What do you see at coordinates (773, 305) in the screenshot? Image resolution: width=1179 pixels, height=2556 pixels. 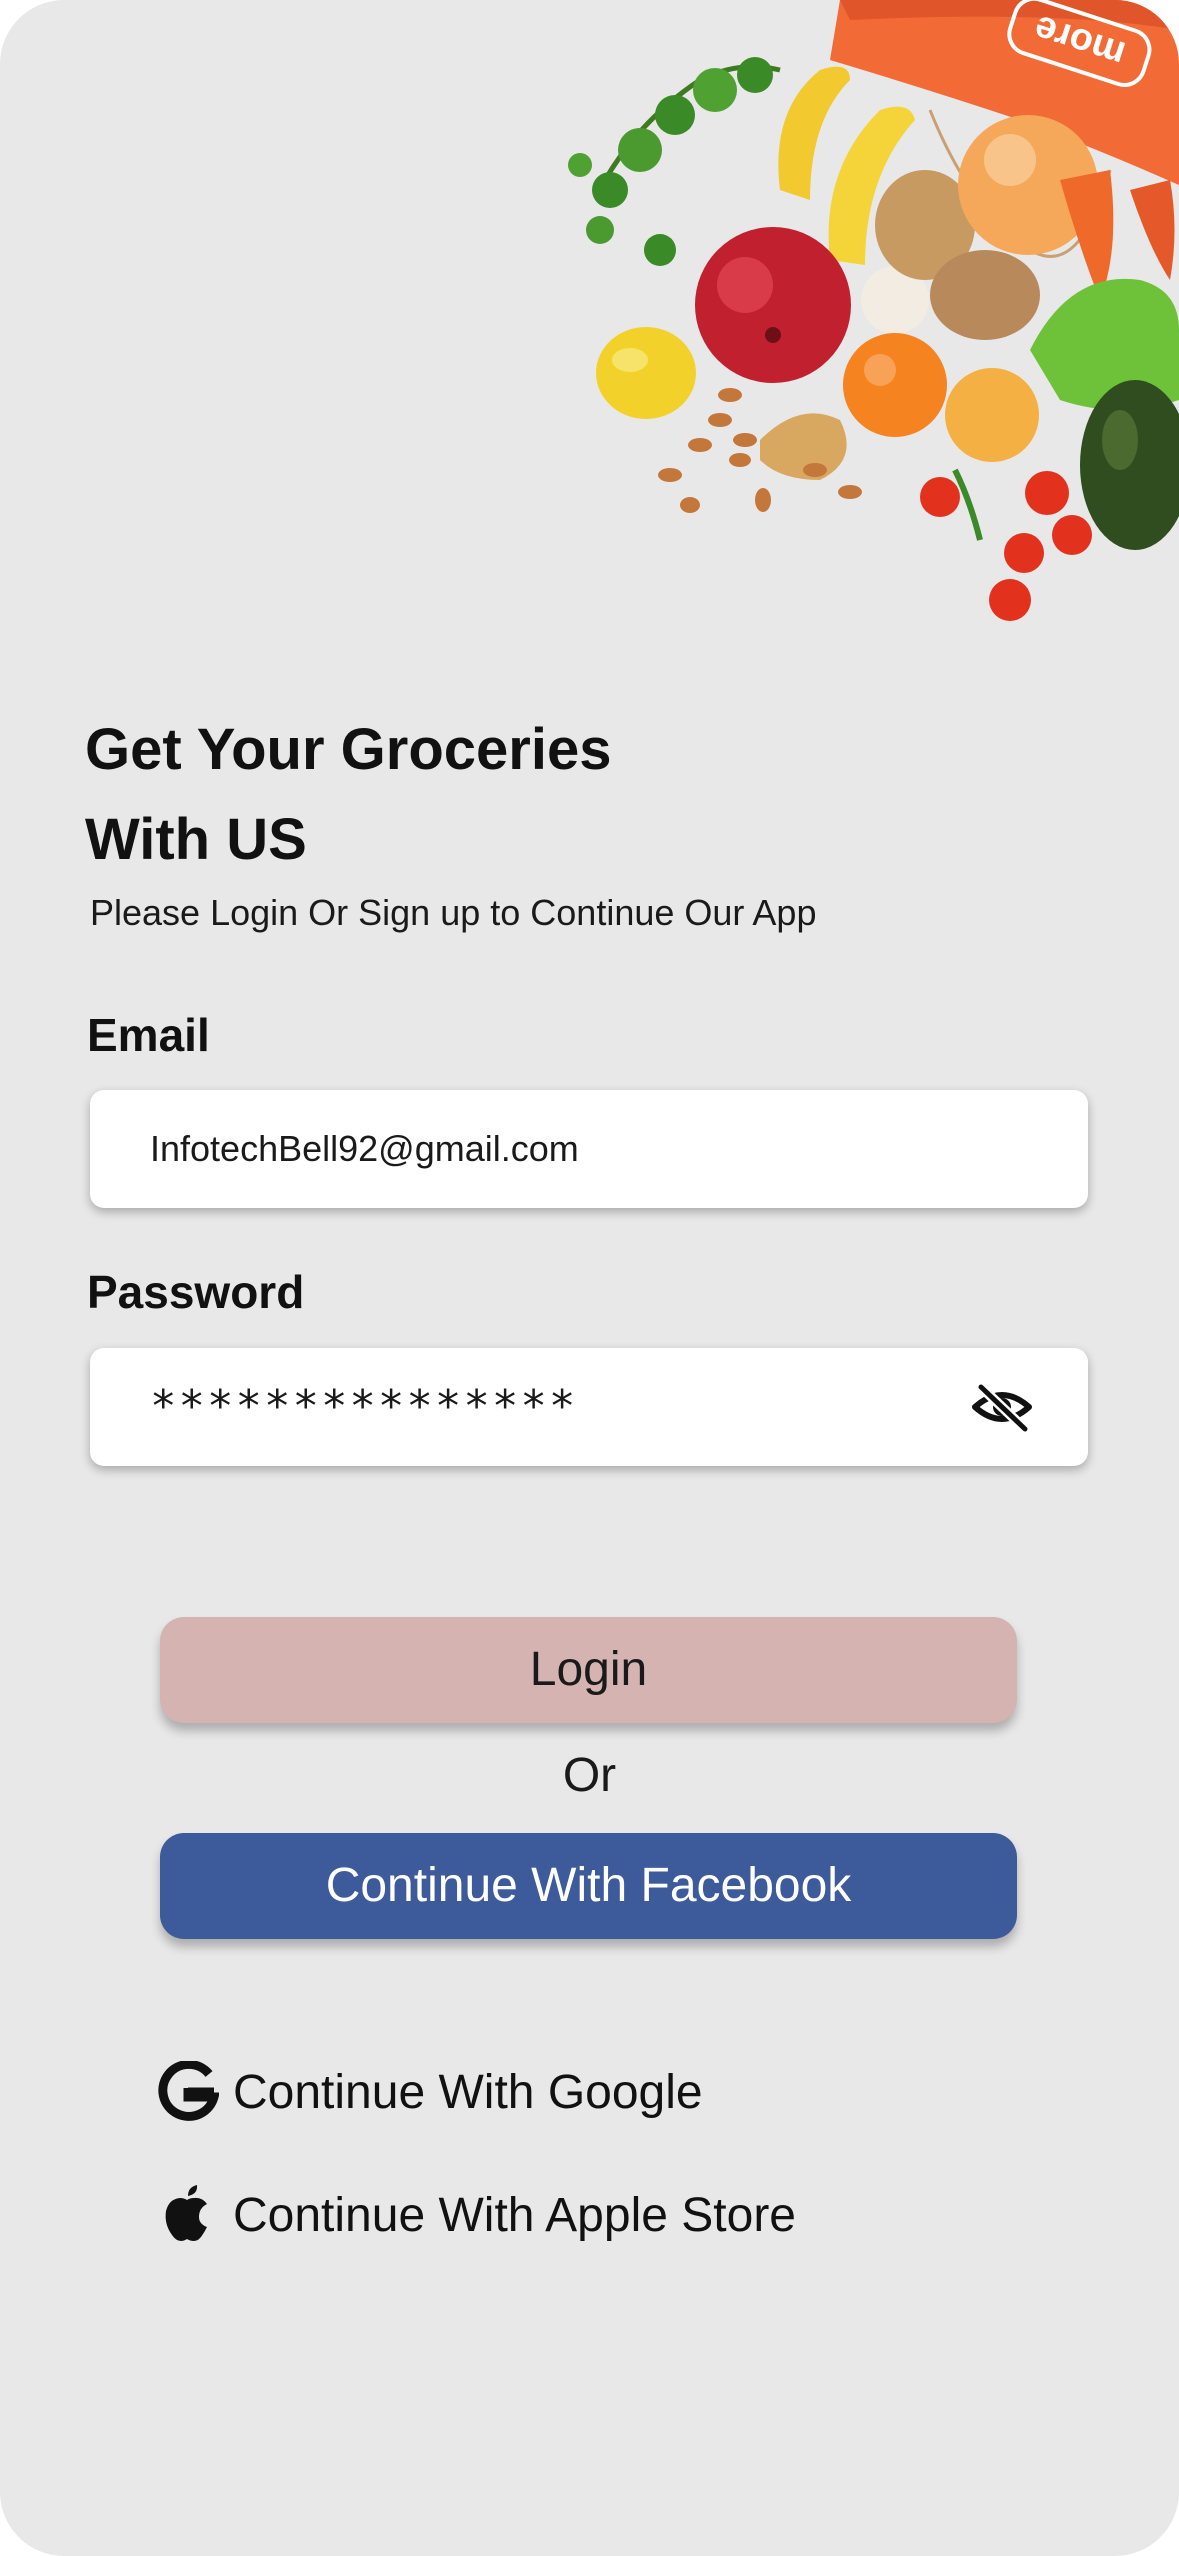 I see `pomegranate` at bounding box center [773, 305].